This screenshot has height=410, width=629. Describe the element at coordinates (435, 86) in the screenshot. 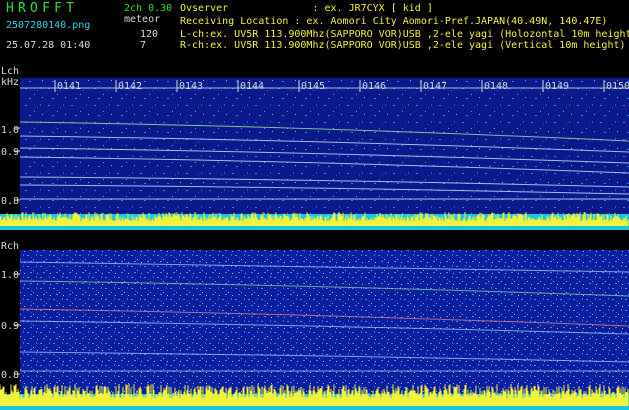

I see `hour-label: 0147` at that location.